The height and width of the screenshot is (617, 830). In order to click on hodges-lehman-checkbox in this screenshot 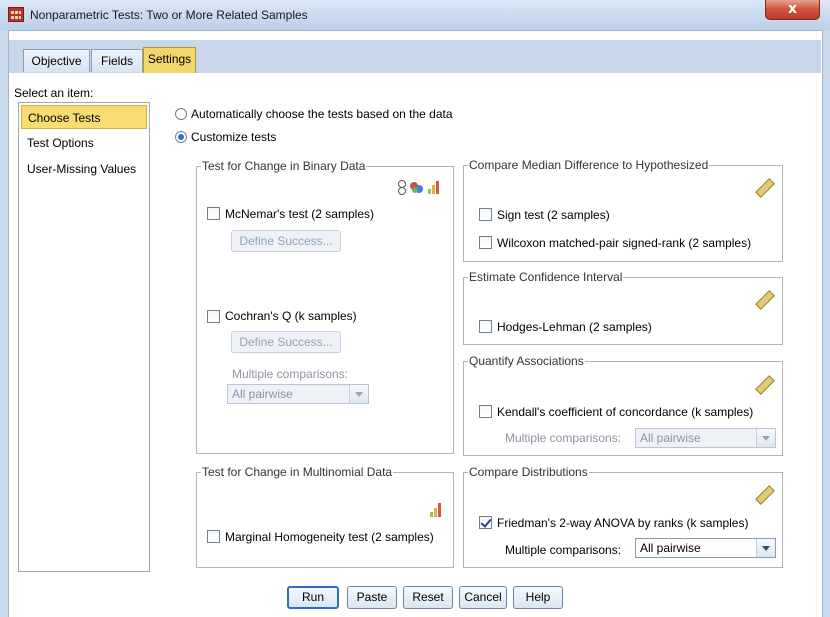, I will do `click(485, 326)`.